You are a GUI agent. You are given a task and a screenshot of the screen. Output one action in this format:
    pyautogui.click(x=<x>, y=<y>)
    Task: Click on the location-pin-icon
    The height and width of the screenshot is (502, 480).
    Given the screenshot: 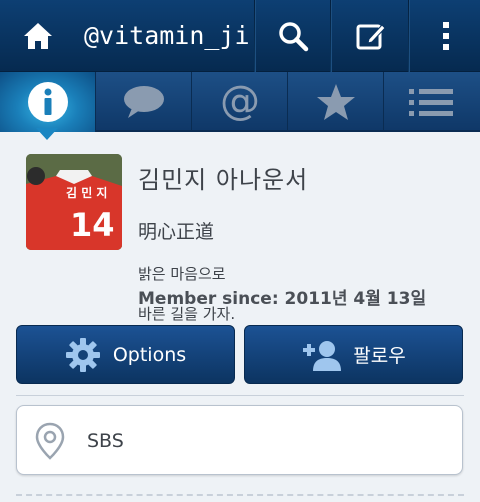 What is the action you would take?
    pyautogui.click(x=50, y=441)
    